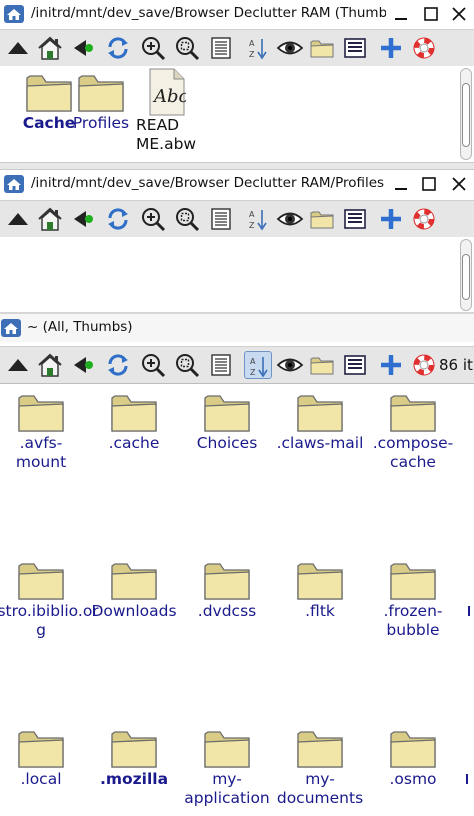 The width and height of the screenshot is (474, 816). Describe the element at coordinates (413, 779) in the screenshot. I see `file-label: .osmo` at that location.